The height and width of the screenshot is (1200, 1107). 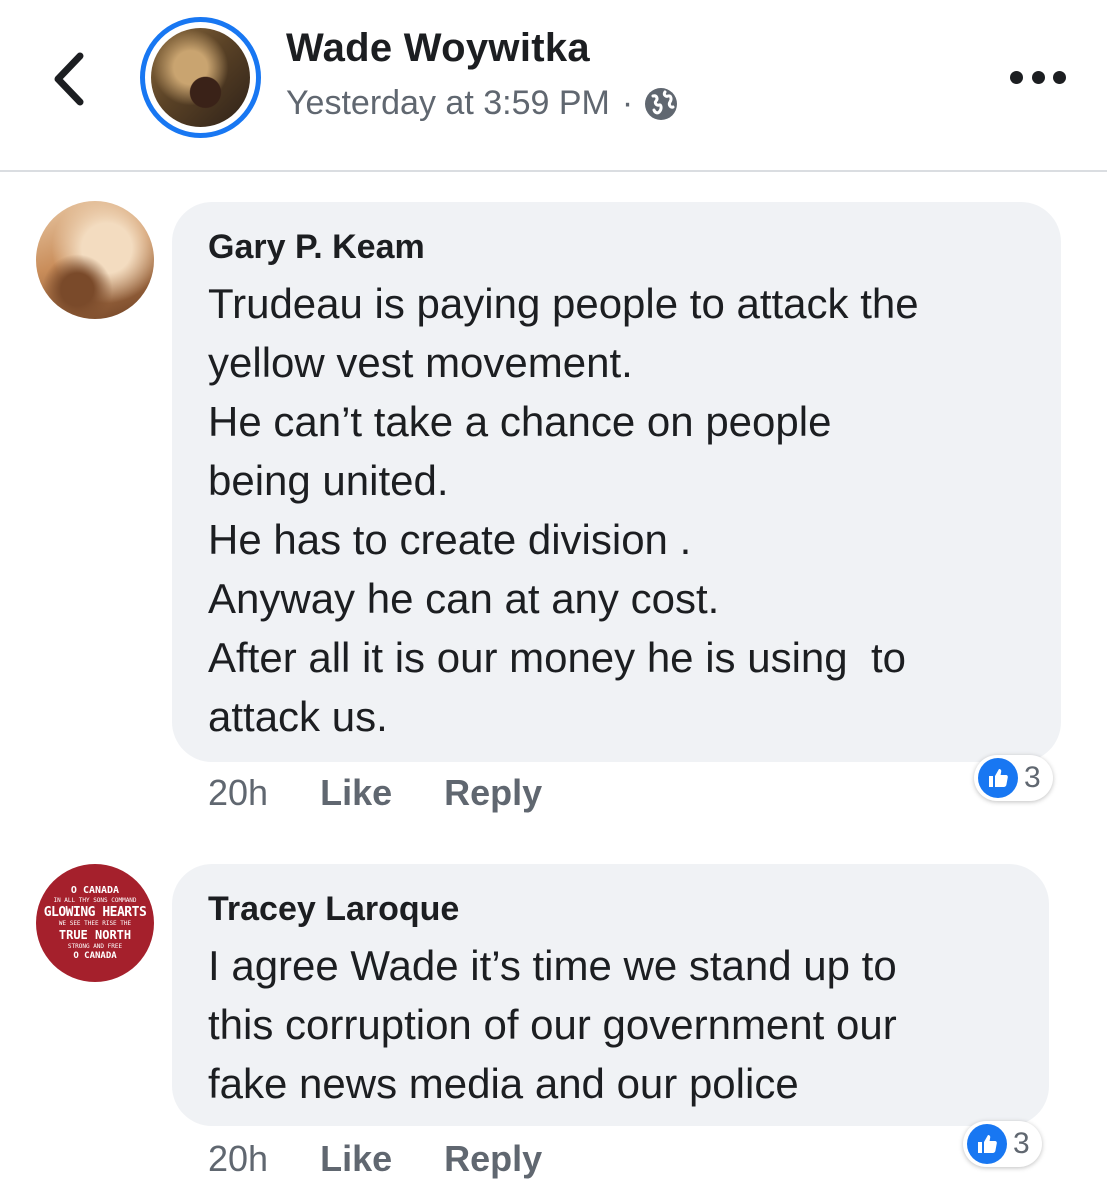 I want to click on more-options-button, so click(x=1038, y=77).